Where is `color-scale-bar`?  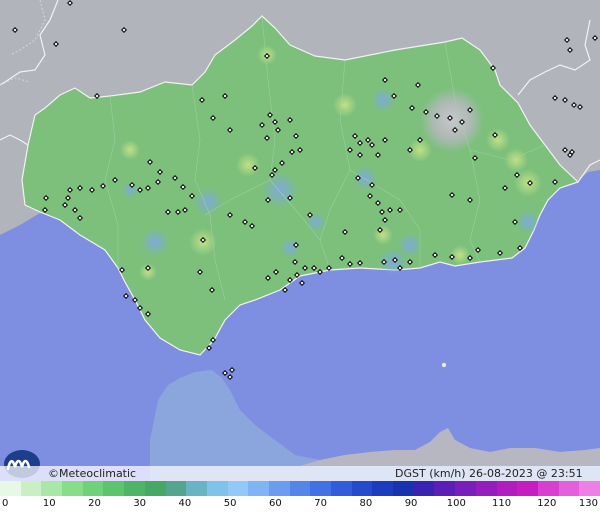
color-scale-bar is located at coordinates (300, 488).